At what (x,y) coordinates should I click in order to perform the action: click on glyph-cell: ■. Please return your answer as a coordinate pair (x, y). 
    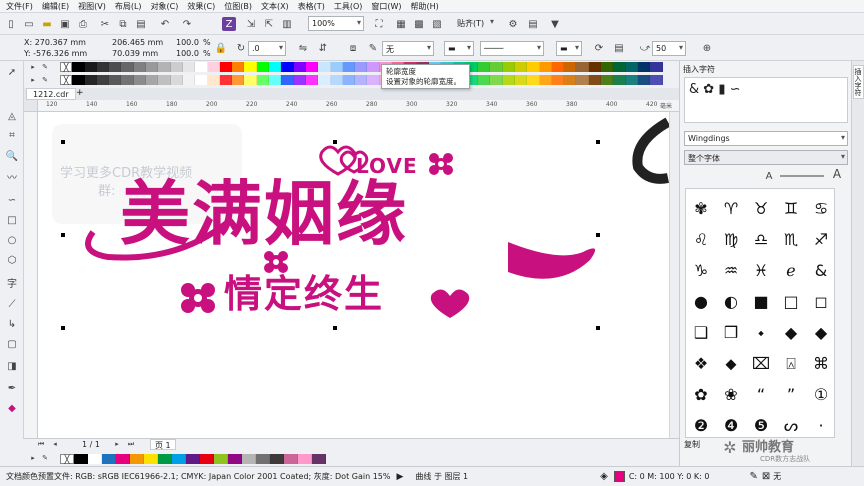
    Looking at the image, I should click on (761, 301).